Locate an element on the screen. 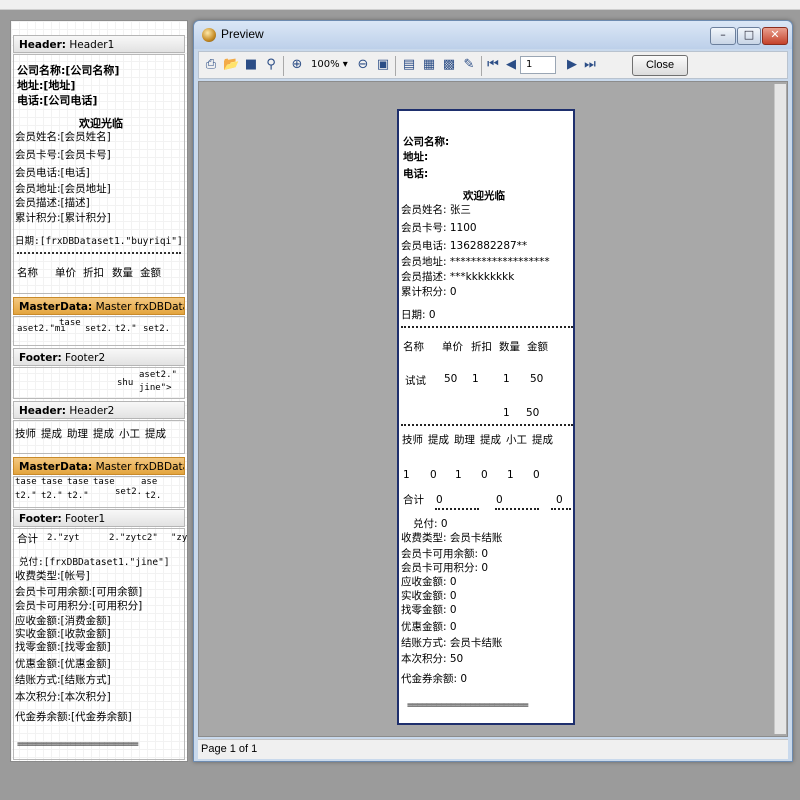 The height and width of the screenshot is (800, 800). receipt-staff-val-5: 0 is located at coordinates (536, 475).